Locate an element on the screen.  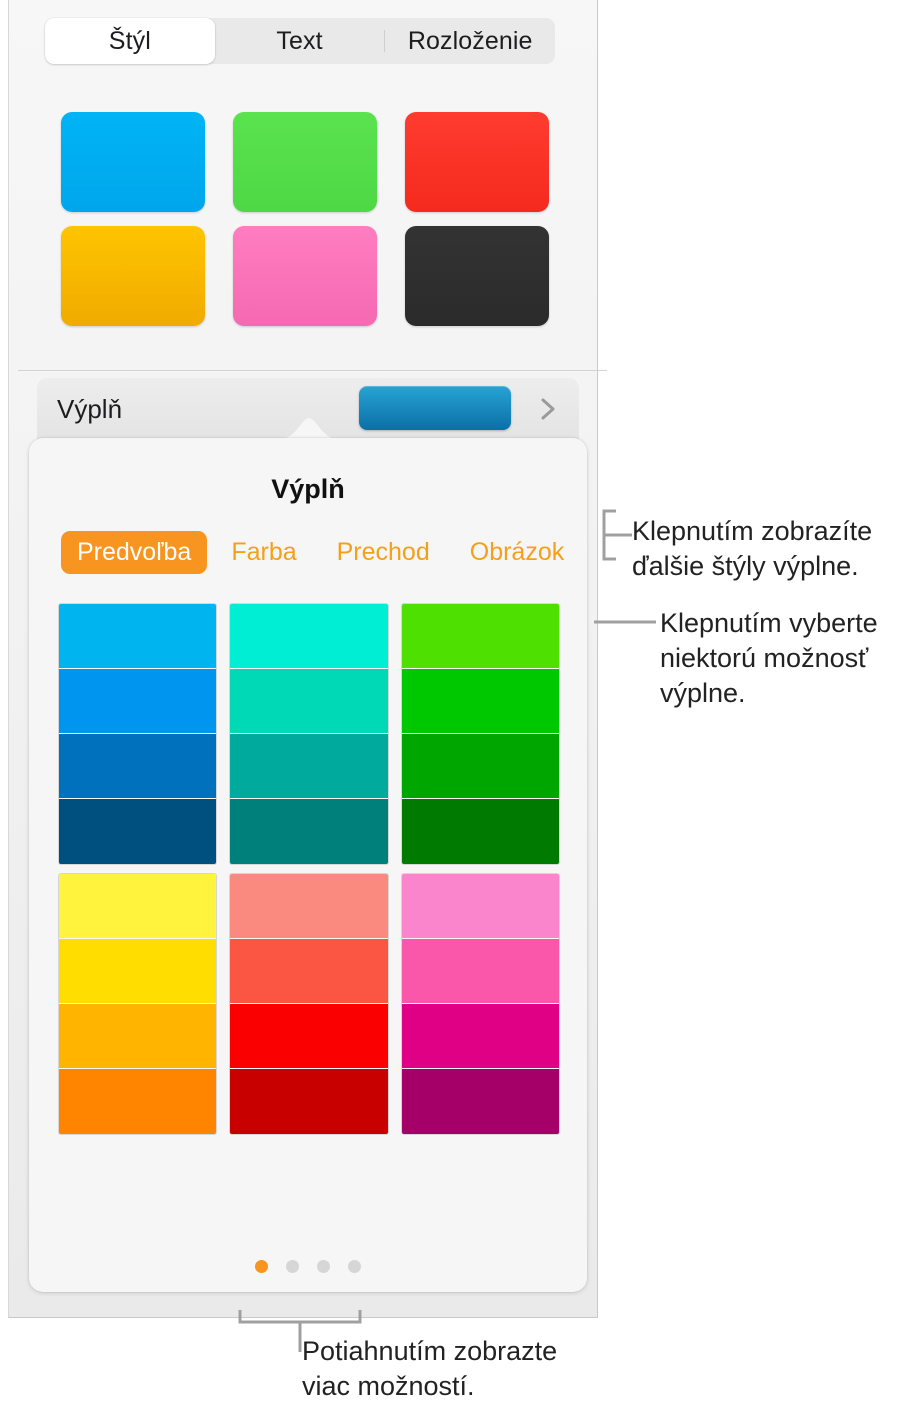
callout-swipe-more-options: Potiahnutím zobrazte viac možností. is located at coordinates (467, 1369).